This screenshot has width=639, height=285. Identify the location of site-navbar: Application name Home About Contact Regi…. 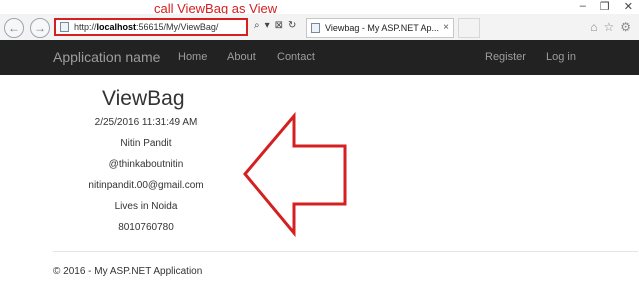
(319, 57).